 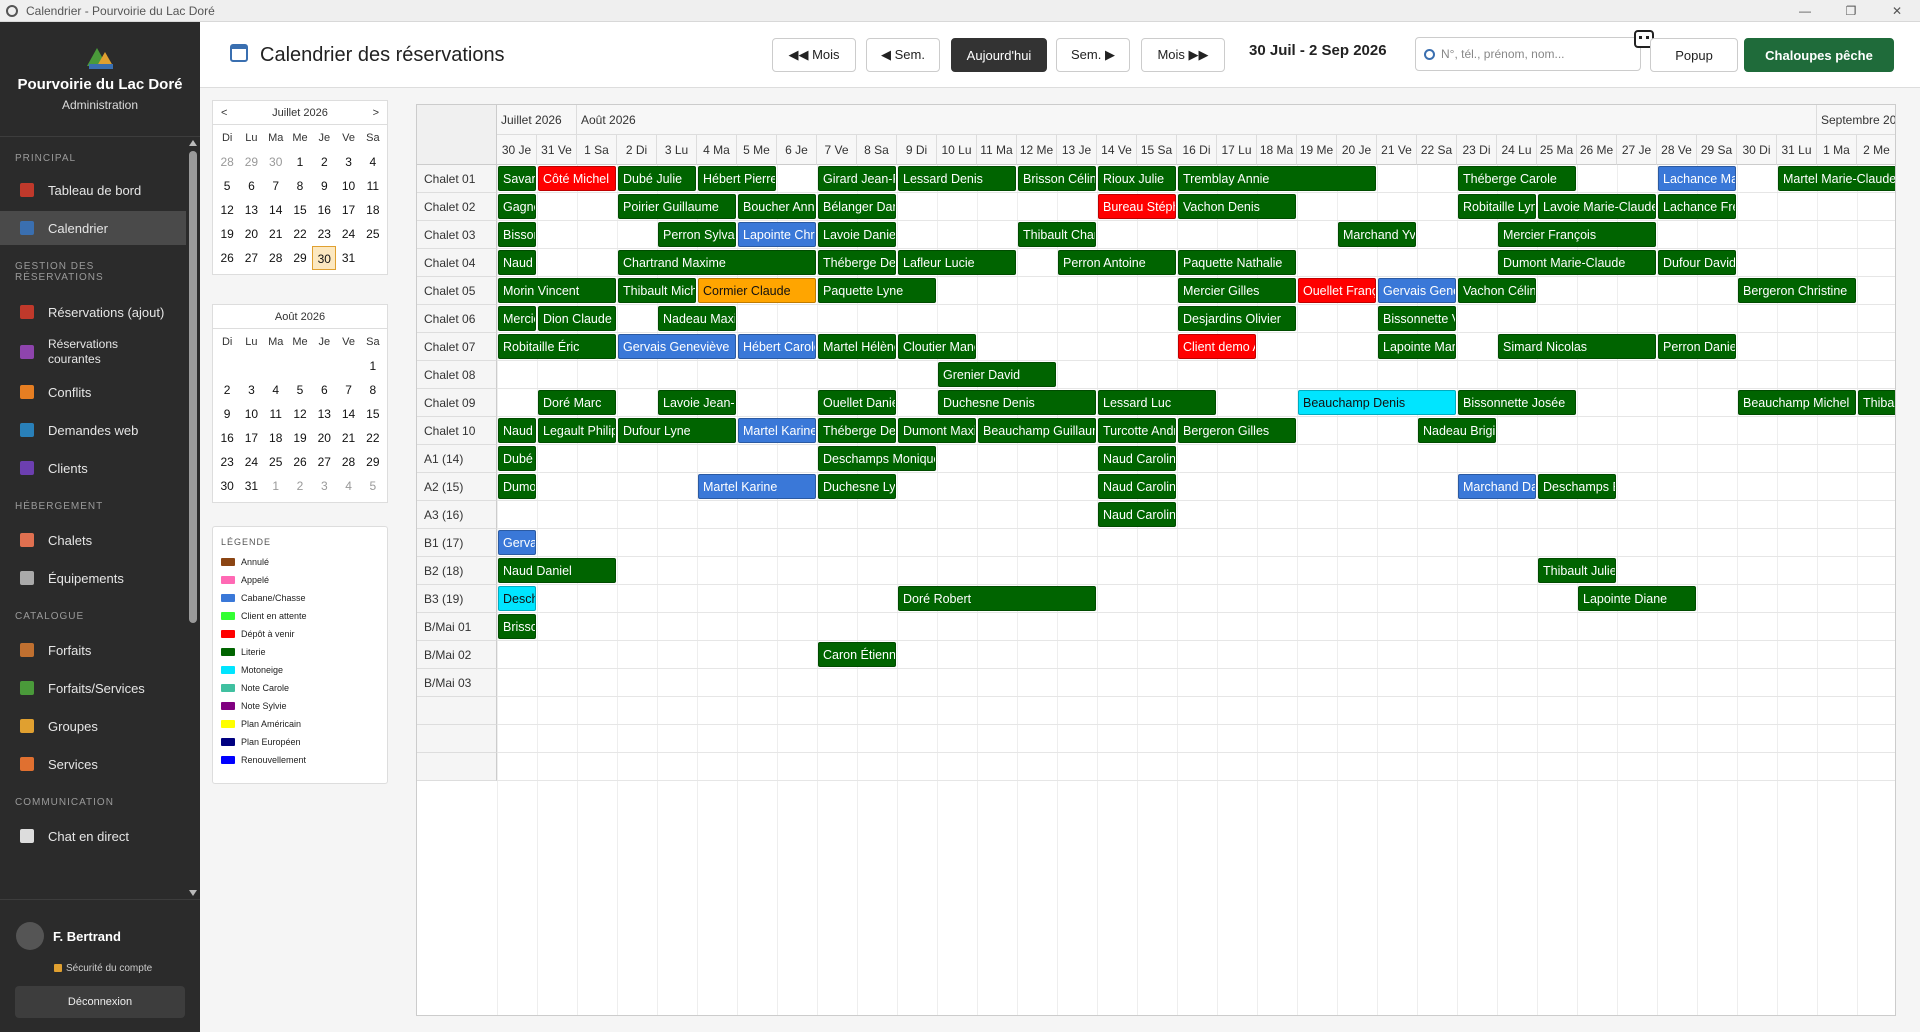 What do you see at coordinates (557, 290) in the screenshot?
I see `reservation-block: Morin Vincent` at bounding box center [557, 290].